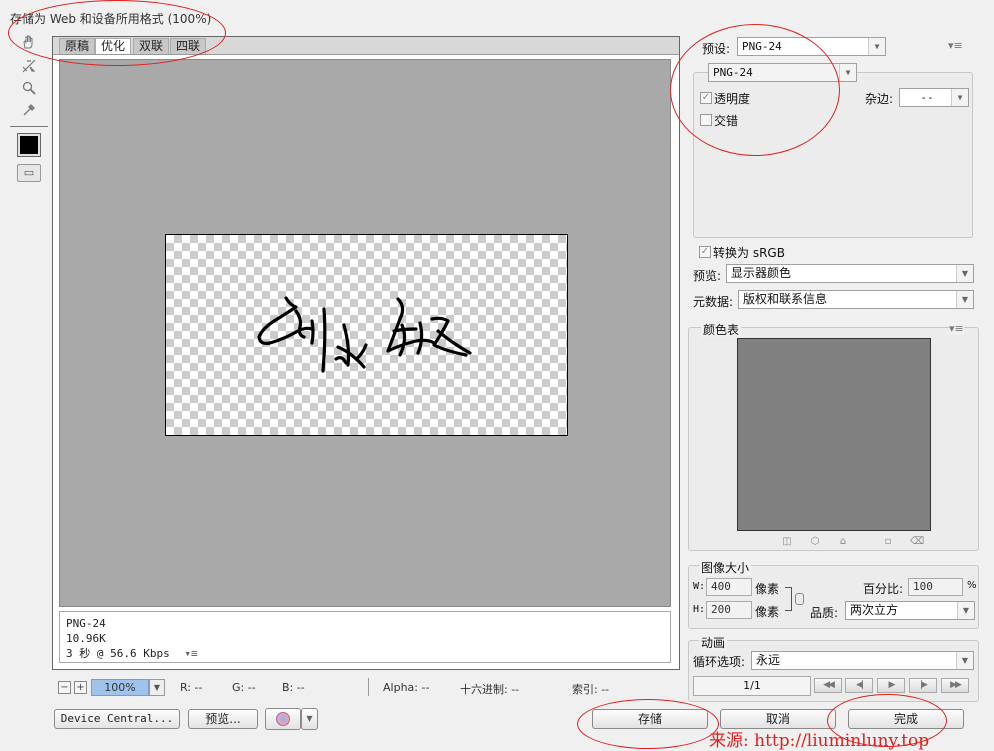 This screenshot has height=751, width=994. Describe the element at coordinates (767, 589) in the screenshot. I see `width-unit: 像素` at that location.